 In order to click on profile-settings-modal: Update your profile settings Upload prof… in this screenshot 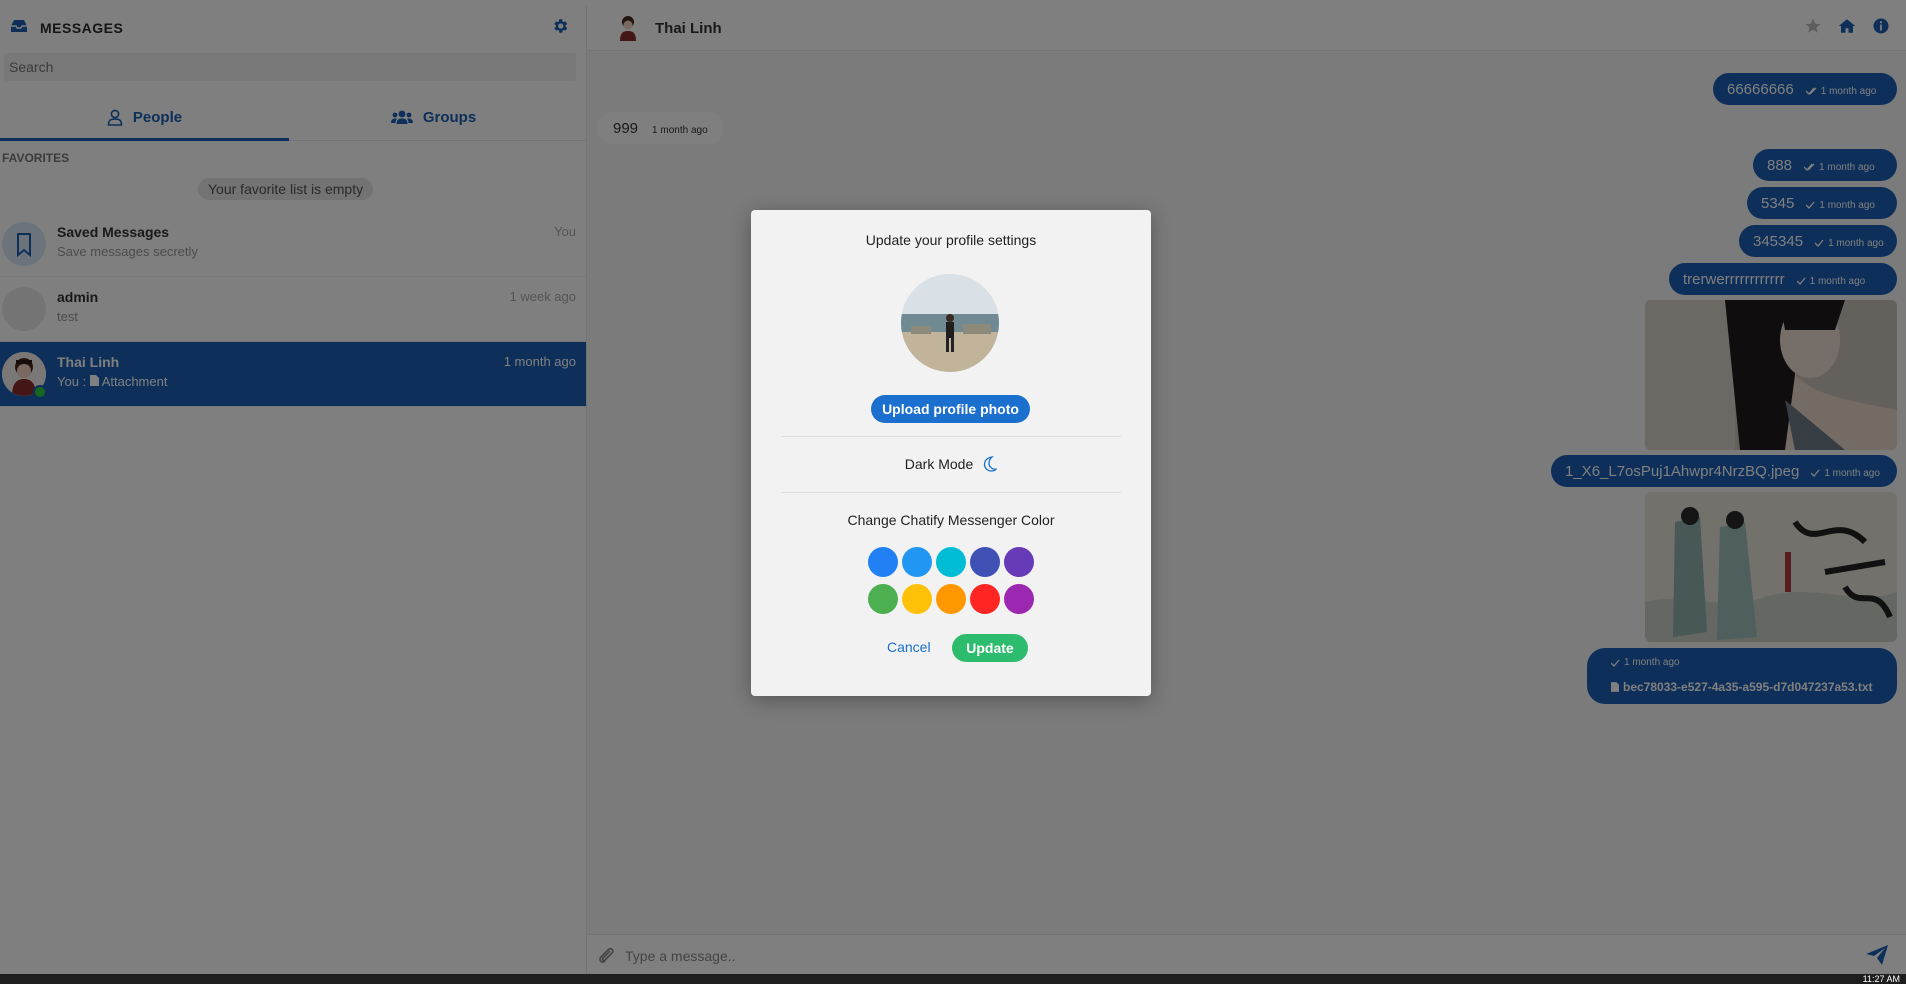, I will do `click(951, 453)`.